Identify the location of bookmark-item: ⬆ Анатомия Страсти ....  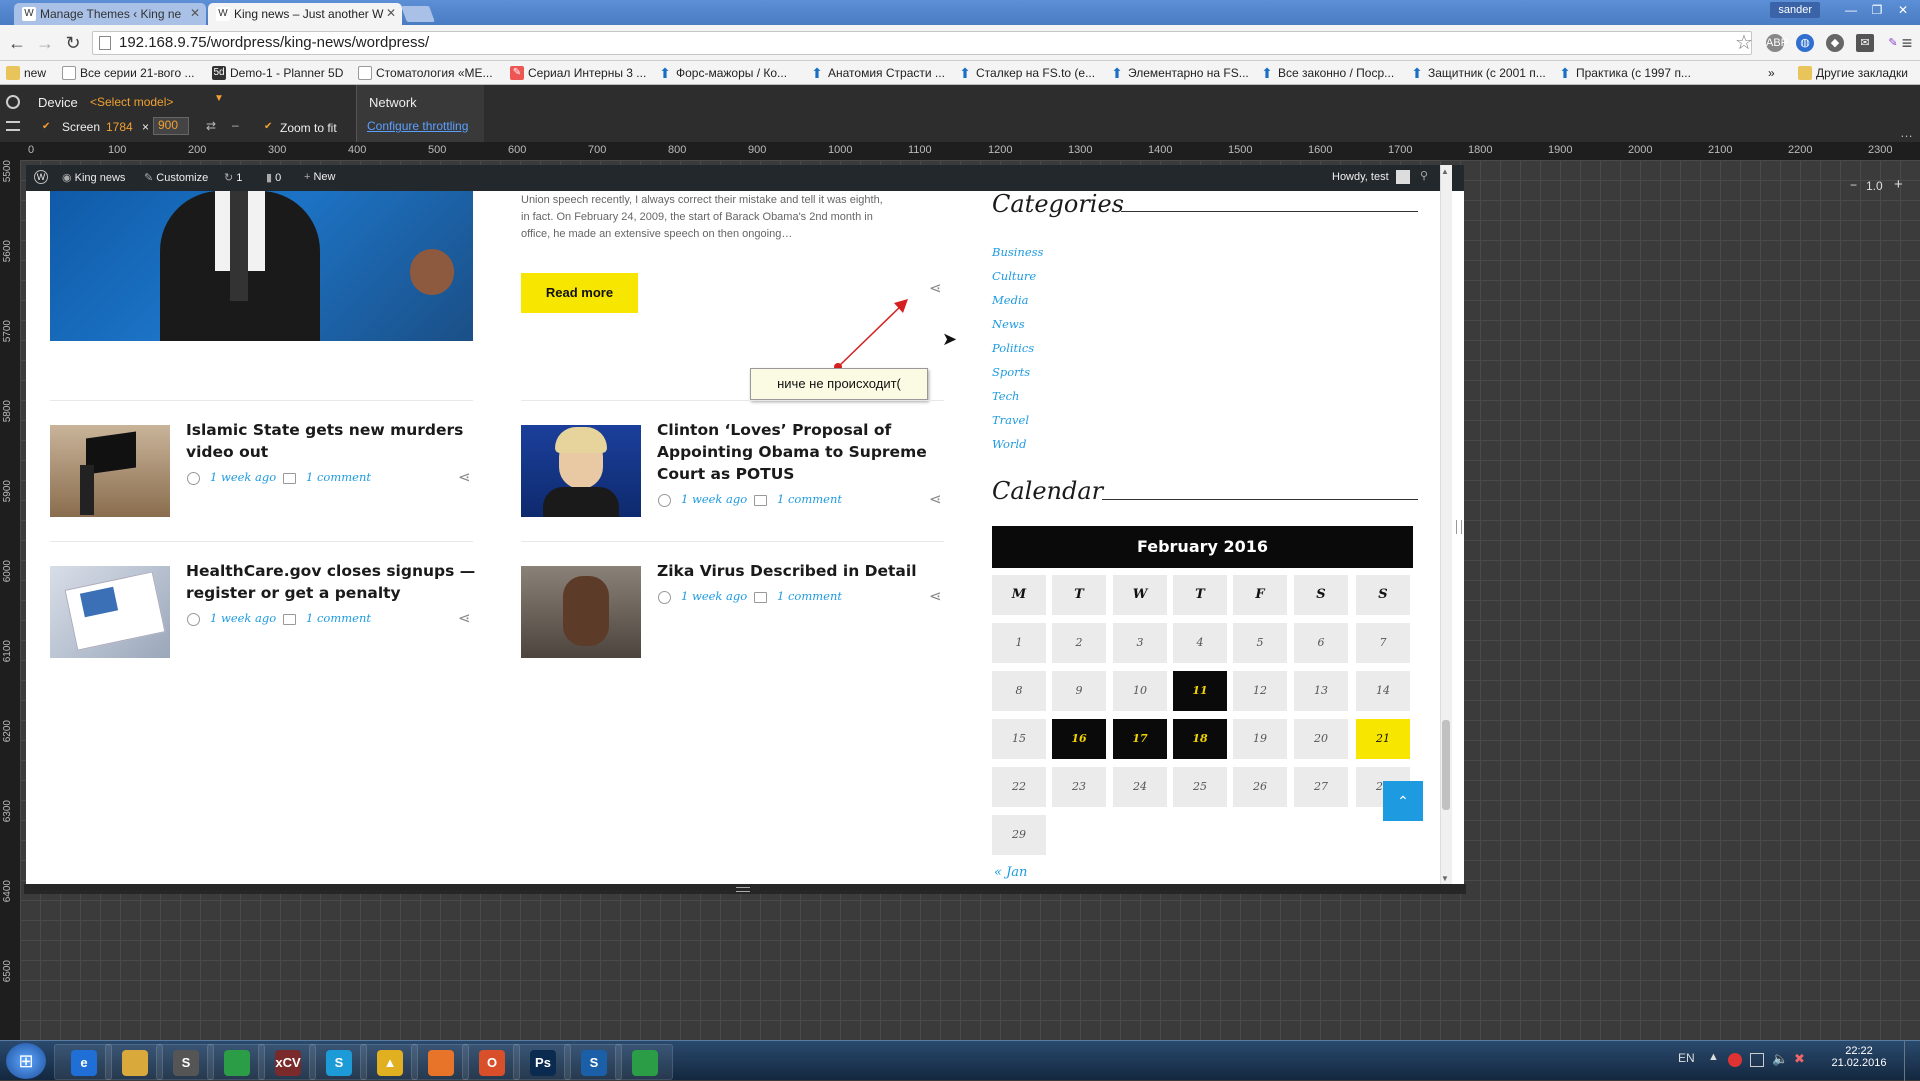
(877, 73).